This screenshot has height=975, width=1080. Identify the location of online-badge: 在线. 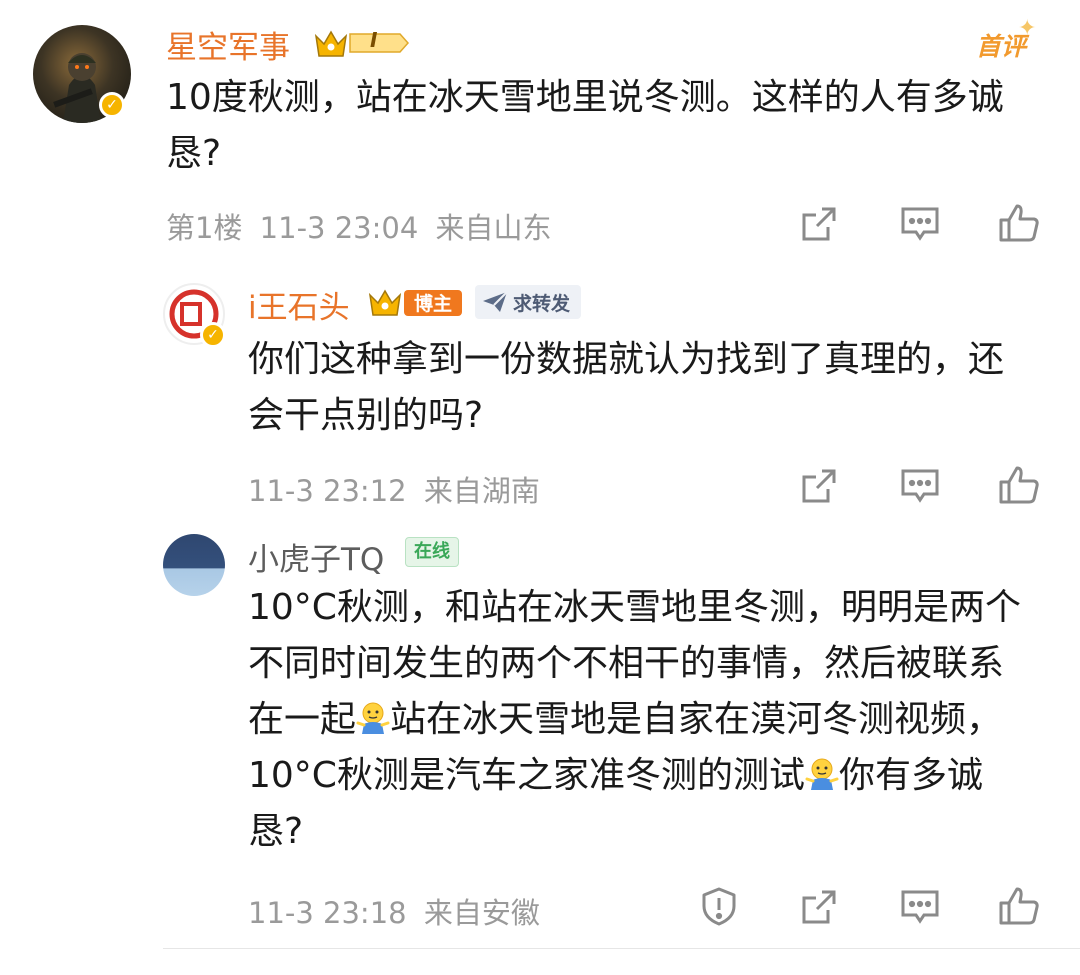
(432, 552).